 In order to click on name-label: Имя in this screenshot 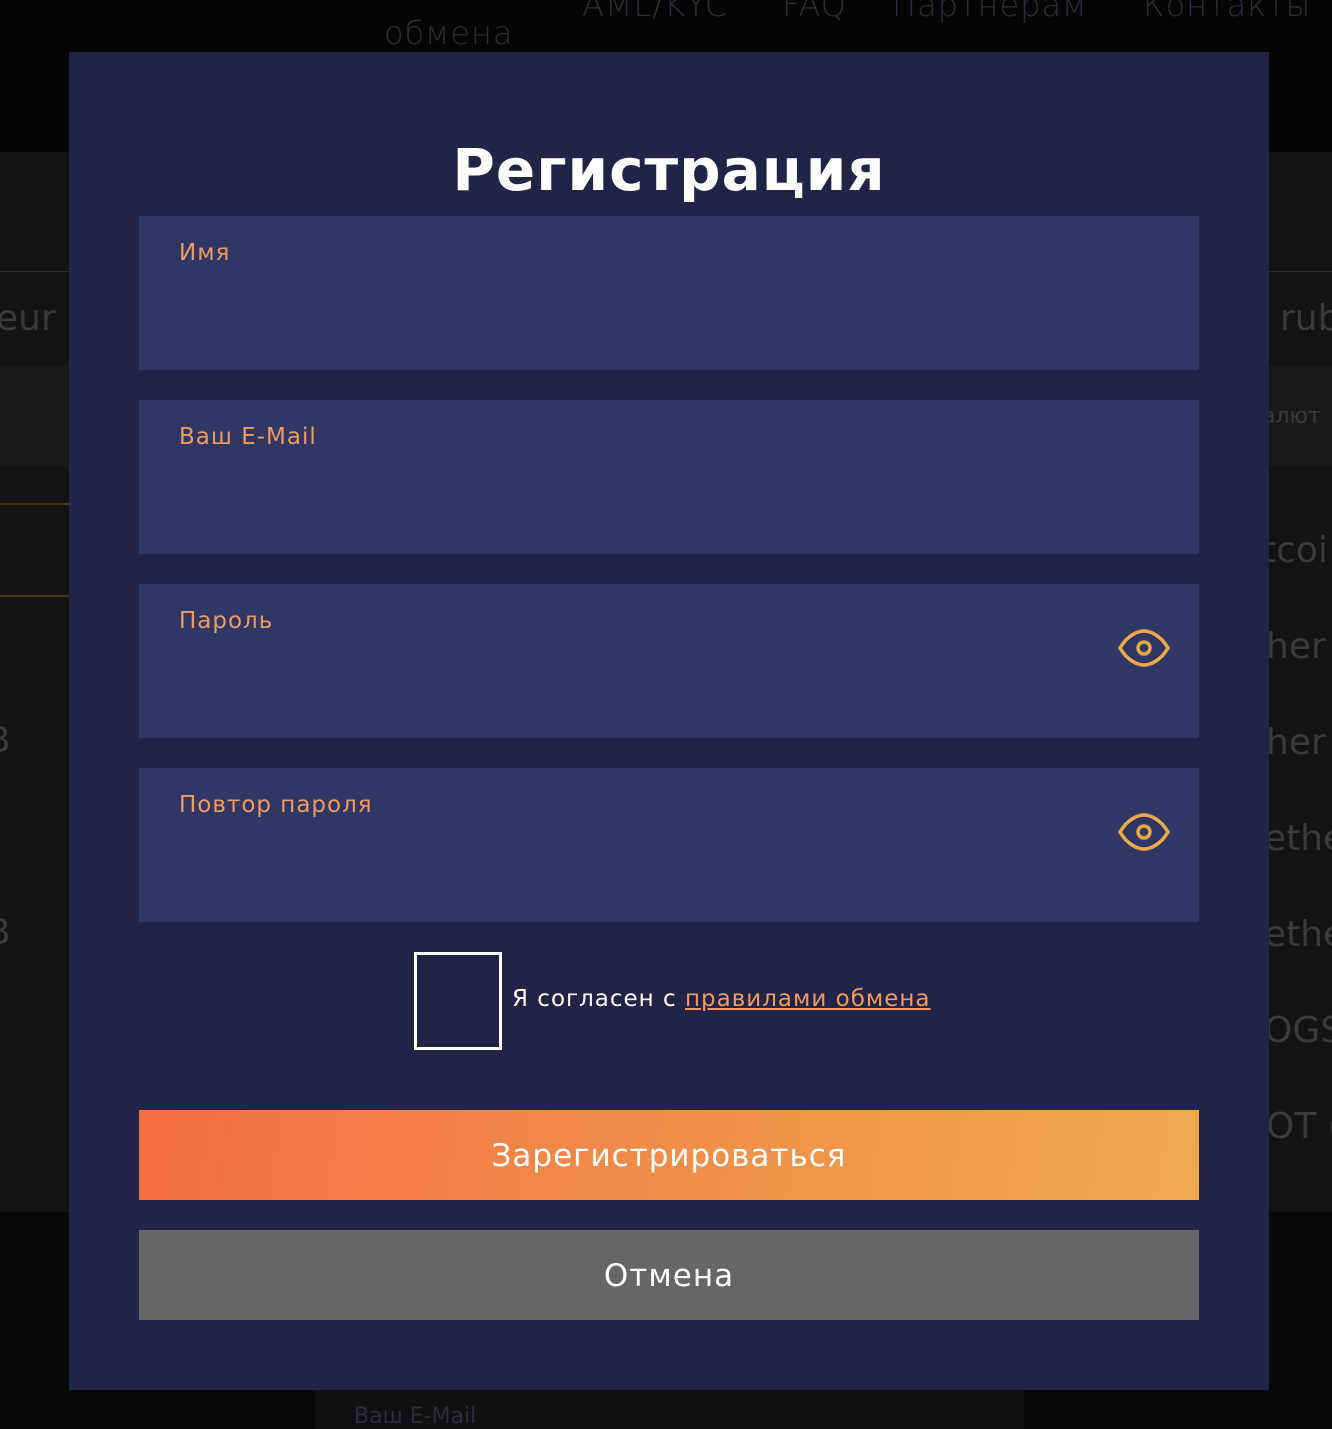, I will do `click(205, 253)`.